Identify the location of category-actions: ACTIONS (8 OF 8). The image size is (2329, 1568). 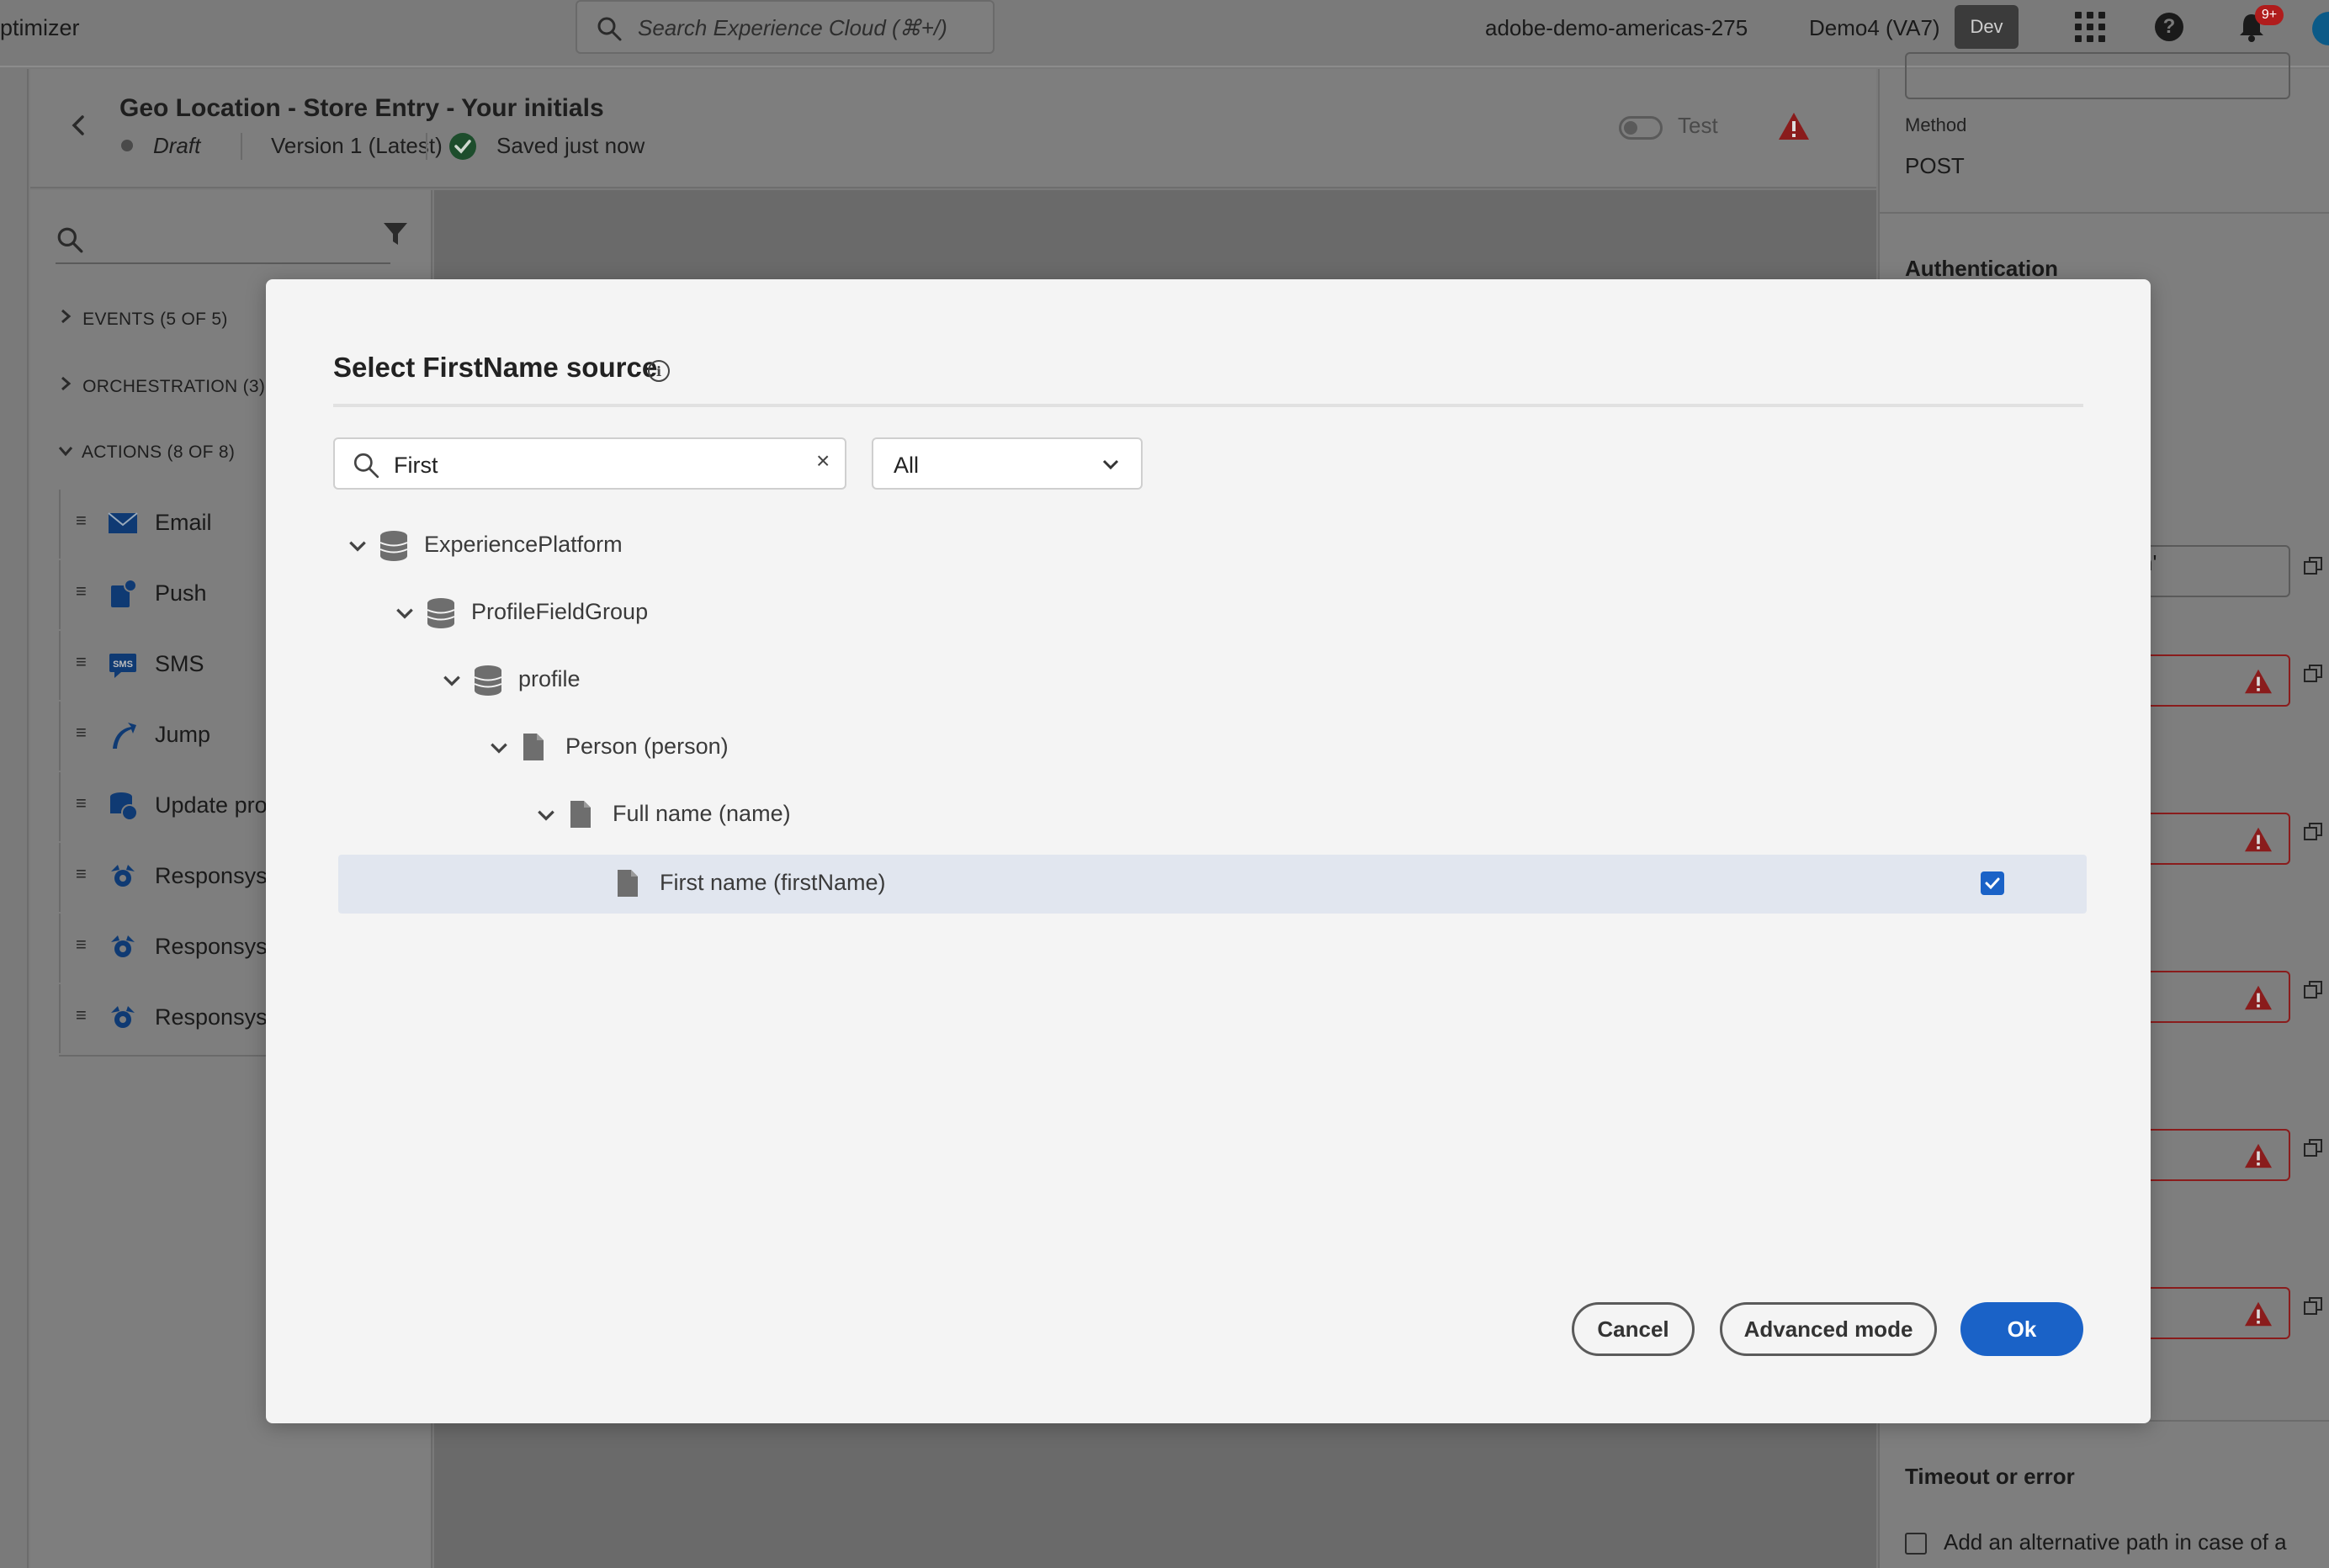
(144, 452).